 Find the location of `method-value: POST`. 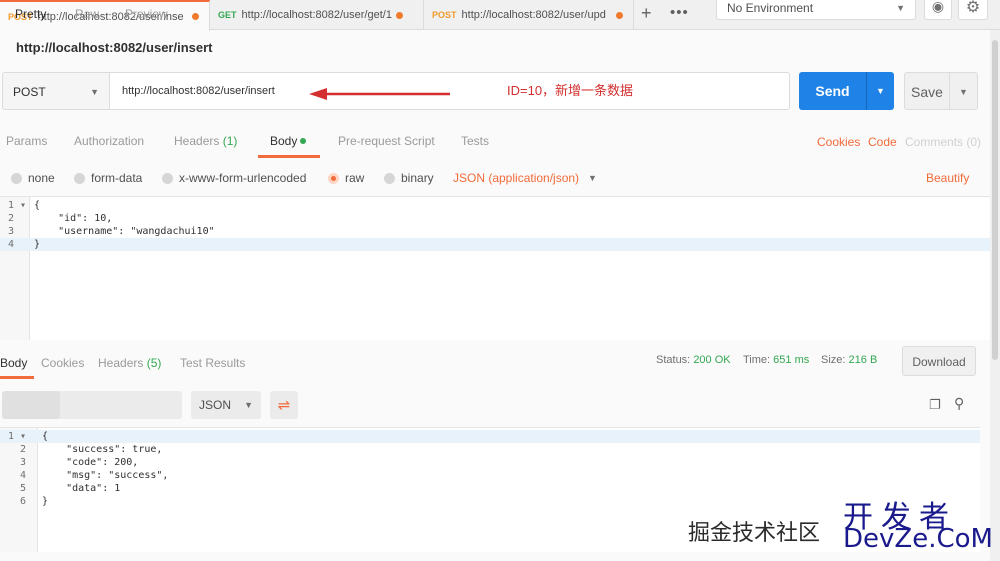

method-value: POST is located at coordinates (29, 92).